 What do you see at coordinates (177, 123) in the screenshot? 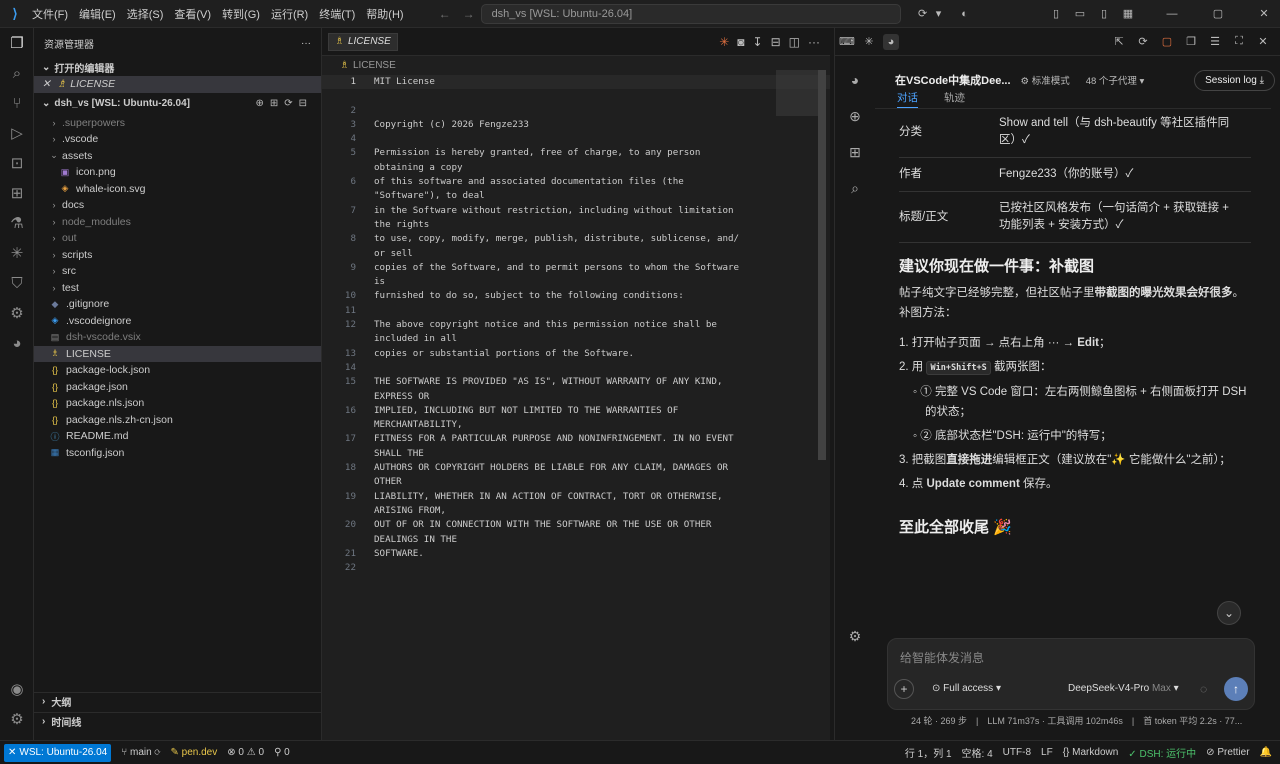
I see `file-tree-item: › .superpowers` at bounding box center [177, 123].